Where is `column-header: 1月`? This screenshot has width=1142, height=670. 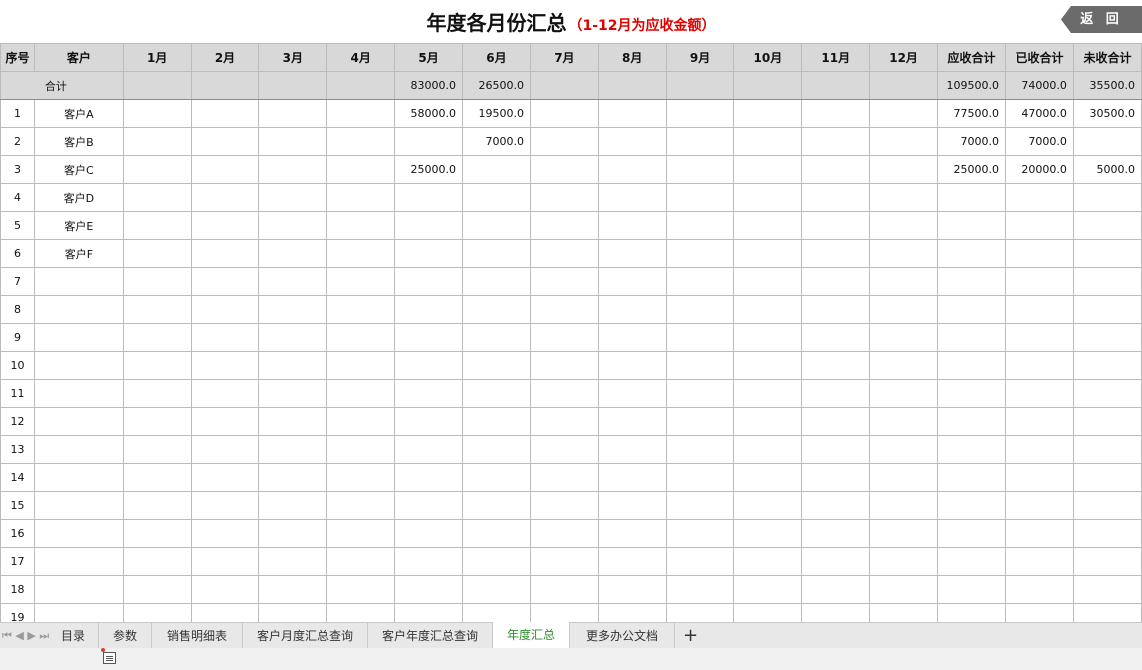
column-header: 1月 is located at coordinates (157, 57).